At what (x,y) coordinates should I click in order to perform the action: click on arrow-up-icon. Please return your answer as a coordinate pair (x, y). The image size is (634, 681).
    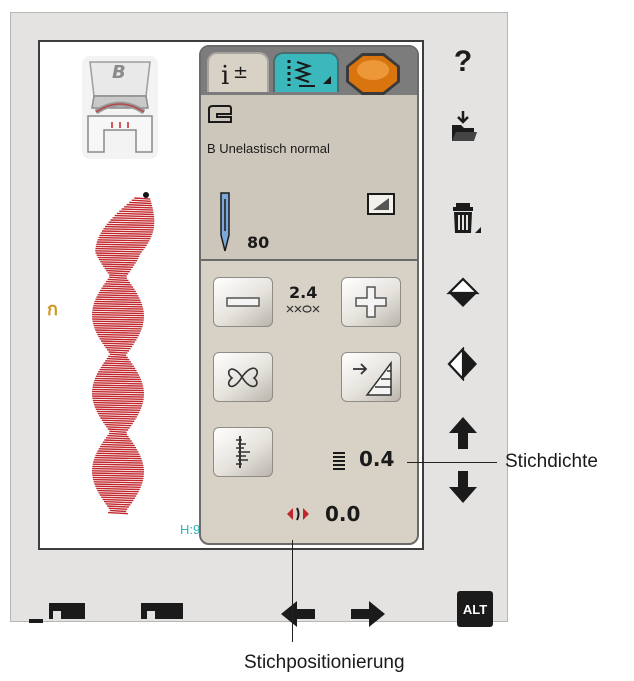
    Looking at the image, I should click on (463, 433).